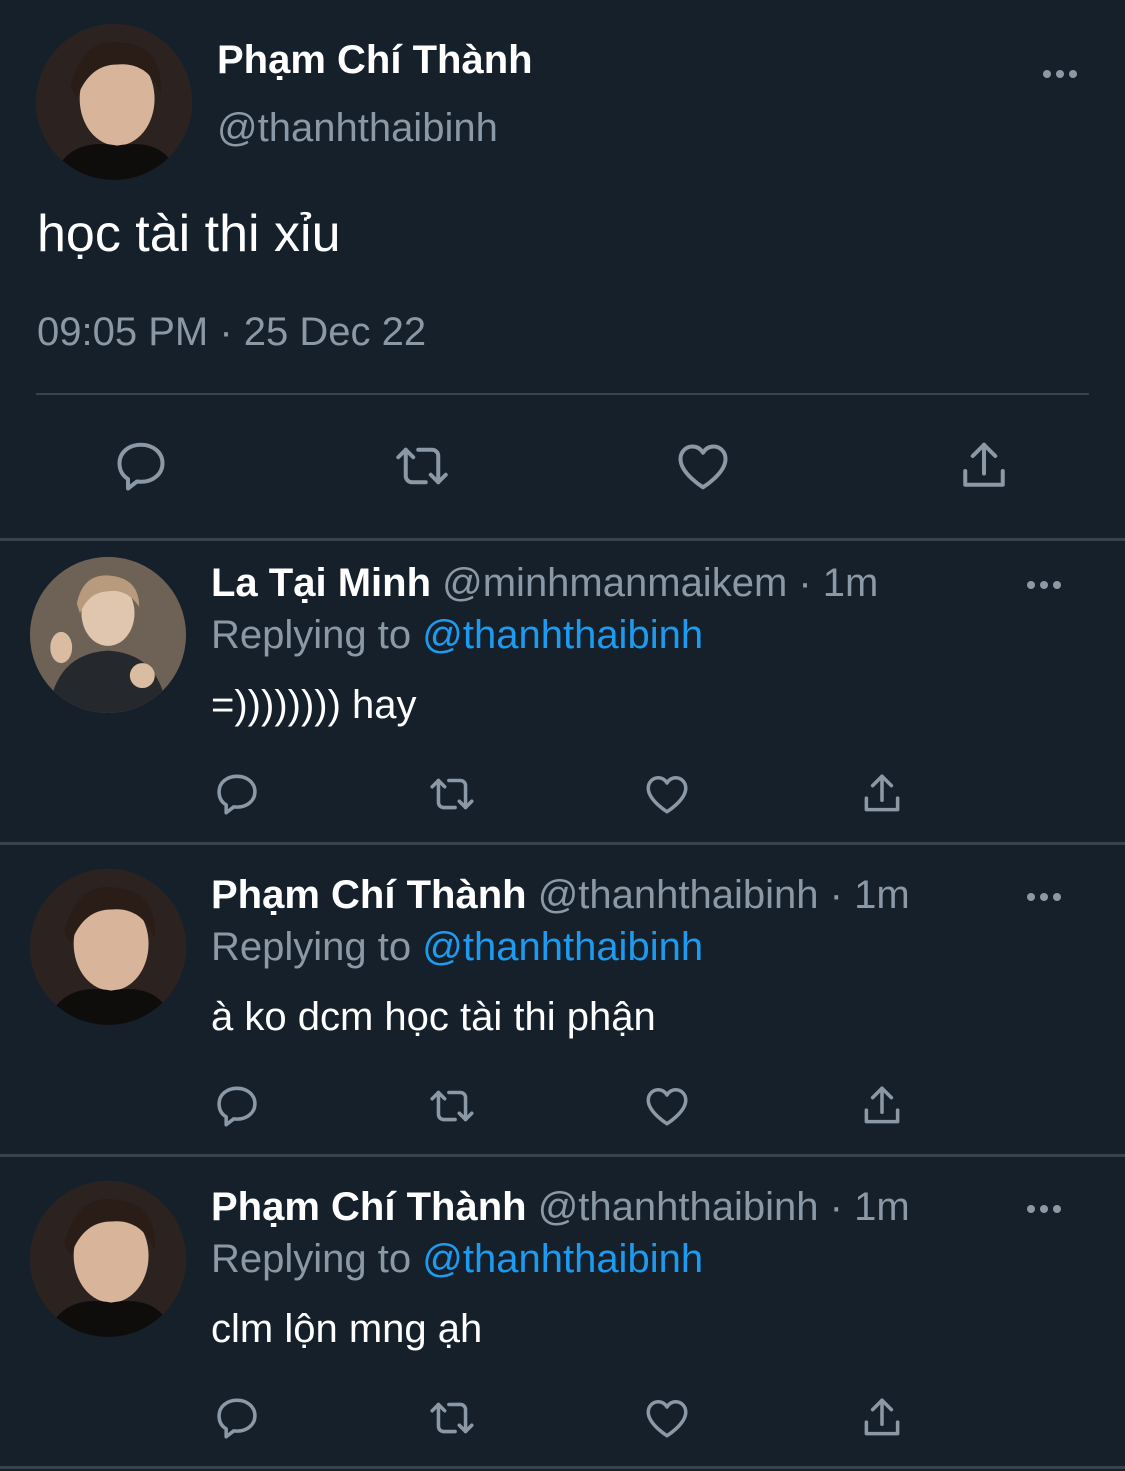 This screenshot has height=1471, width=1125. I want to click on tweet-text: học tài thi xỉu, so click(189, 234).